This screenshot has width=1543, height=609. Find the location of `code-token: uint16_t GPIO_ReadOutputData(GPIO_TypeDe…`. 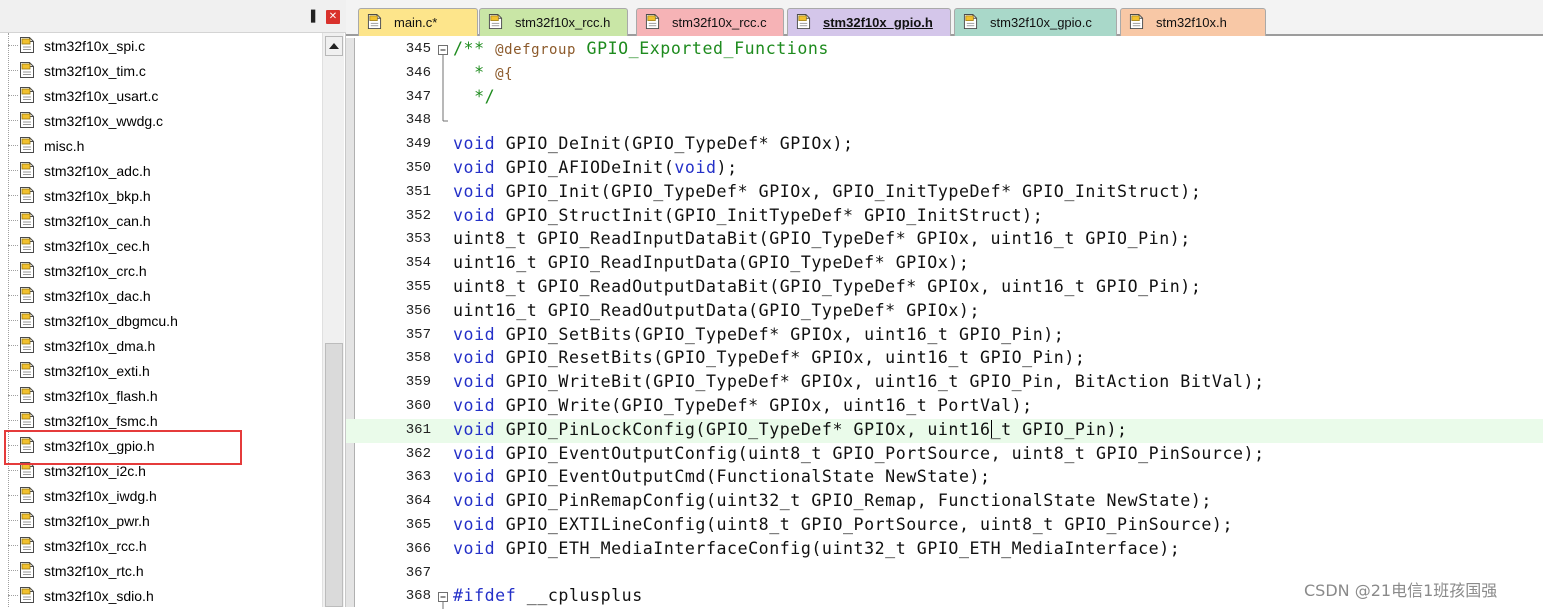

code-token: uint16_t GPIO_ReadOutputData(GPIO_TypeDe… is located at coordinates (717, 310).